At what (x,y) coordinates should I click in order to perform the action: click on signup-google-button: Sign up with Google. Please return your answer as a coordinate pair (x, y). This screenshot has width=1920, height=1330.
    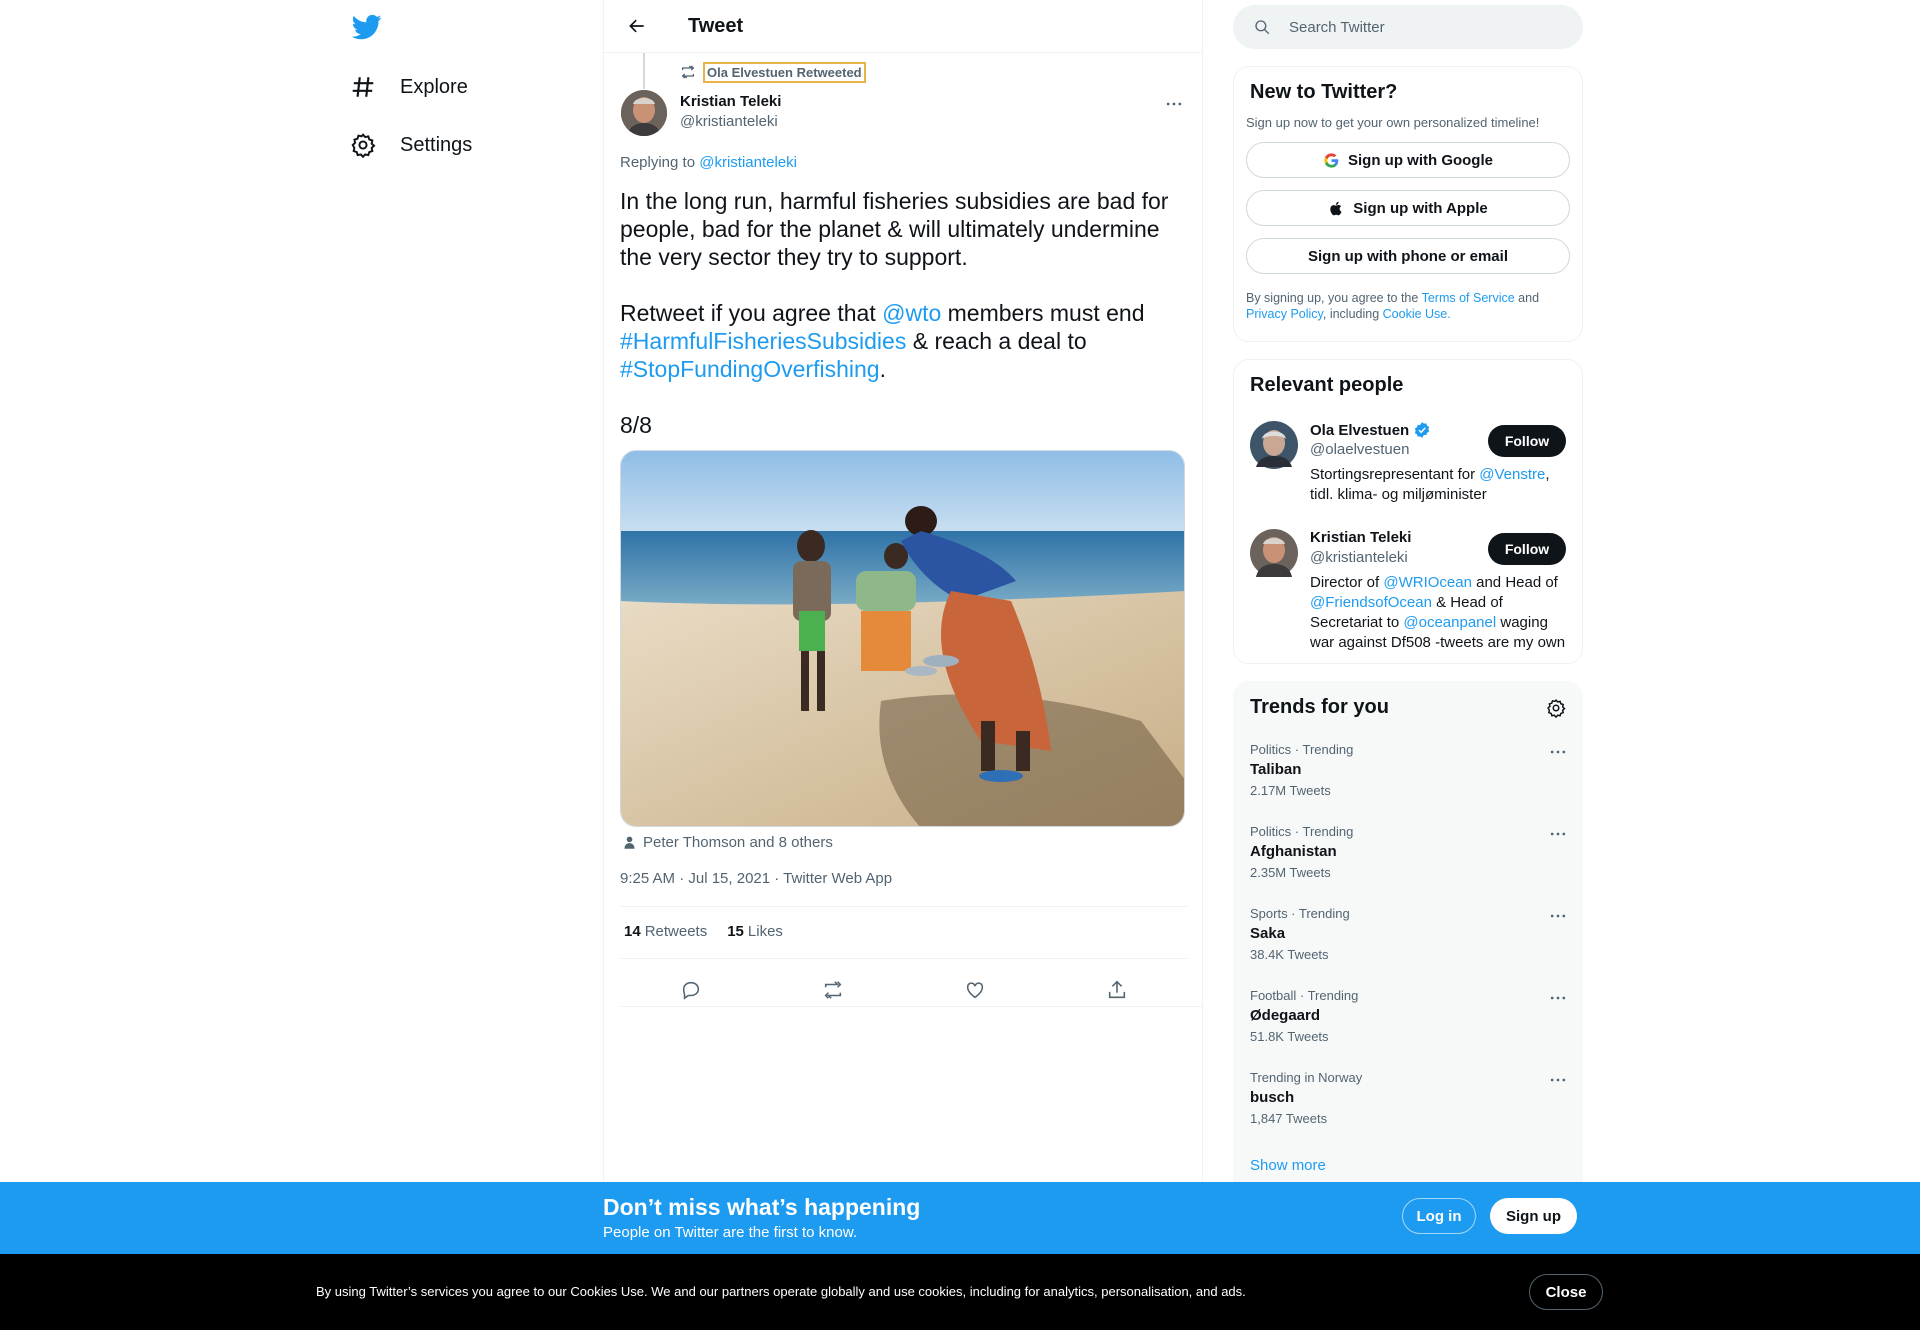
    Looking at the image, I should click on (1408, 160).